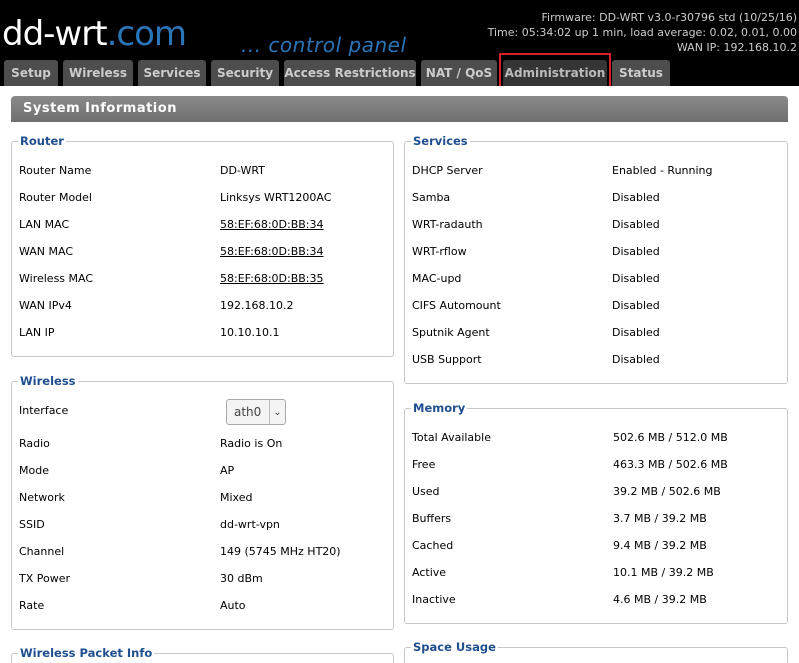 The image size is (799, 663). Describe the element at coordinates (280, 551) in the screenshot. I see `channel-value: 149 (5745 MHz HT20)` at that location.